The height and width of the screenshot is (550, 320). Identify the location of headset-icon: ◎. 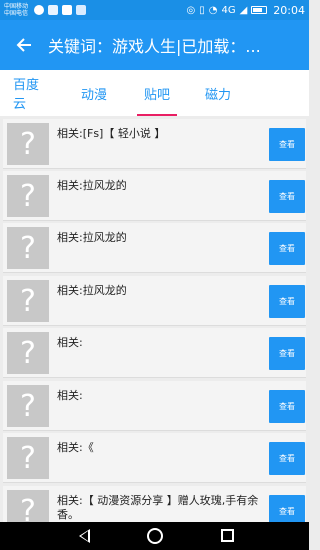
(191, 10).